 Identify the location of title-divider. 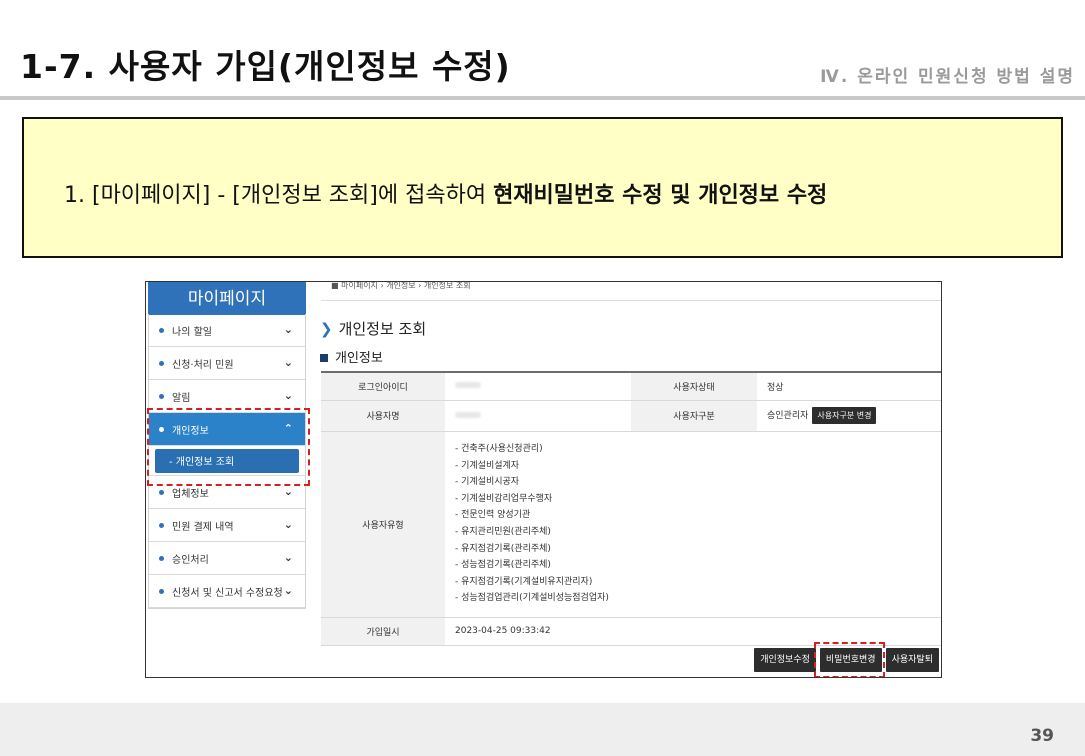
(542, 98).